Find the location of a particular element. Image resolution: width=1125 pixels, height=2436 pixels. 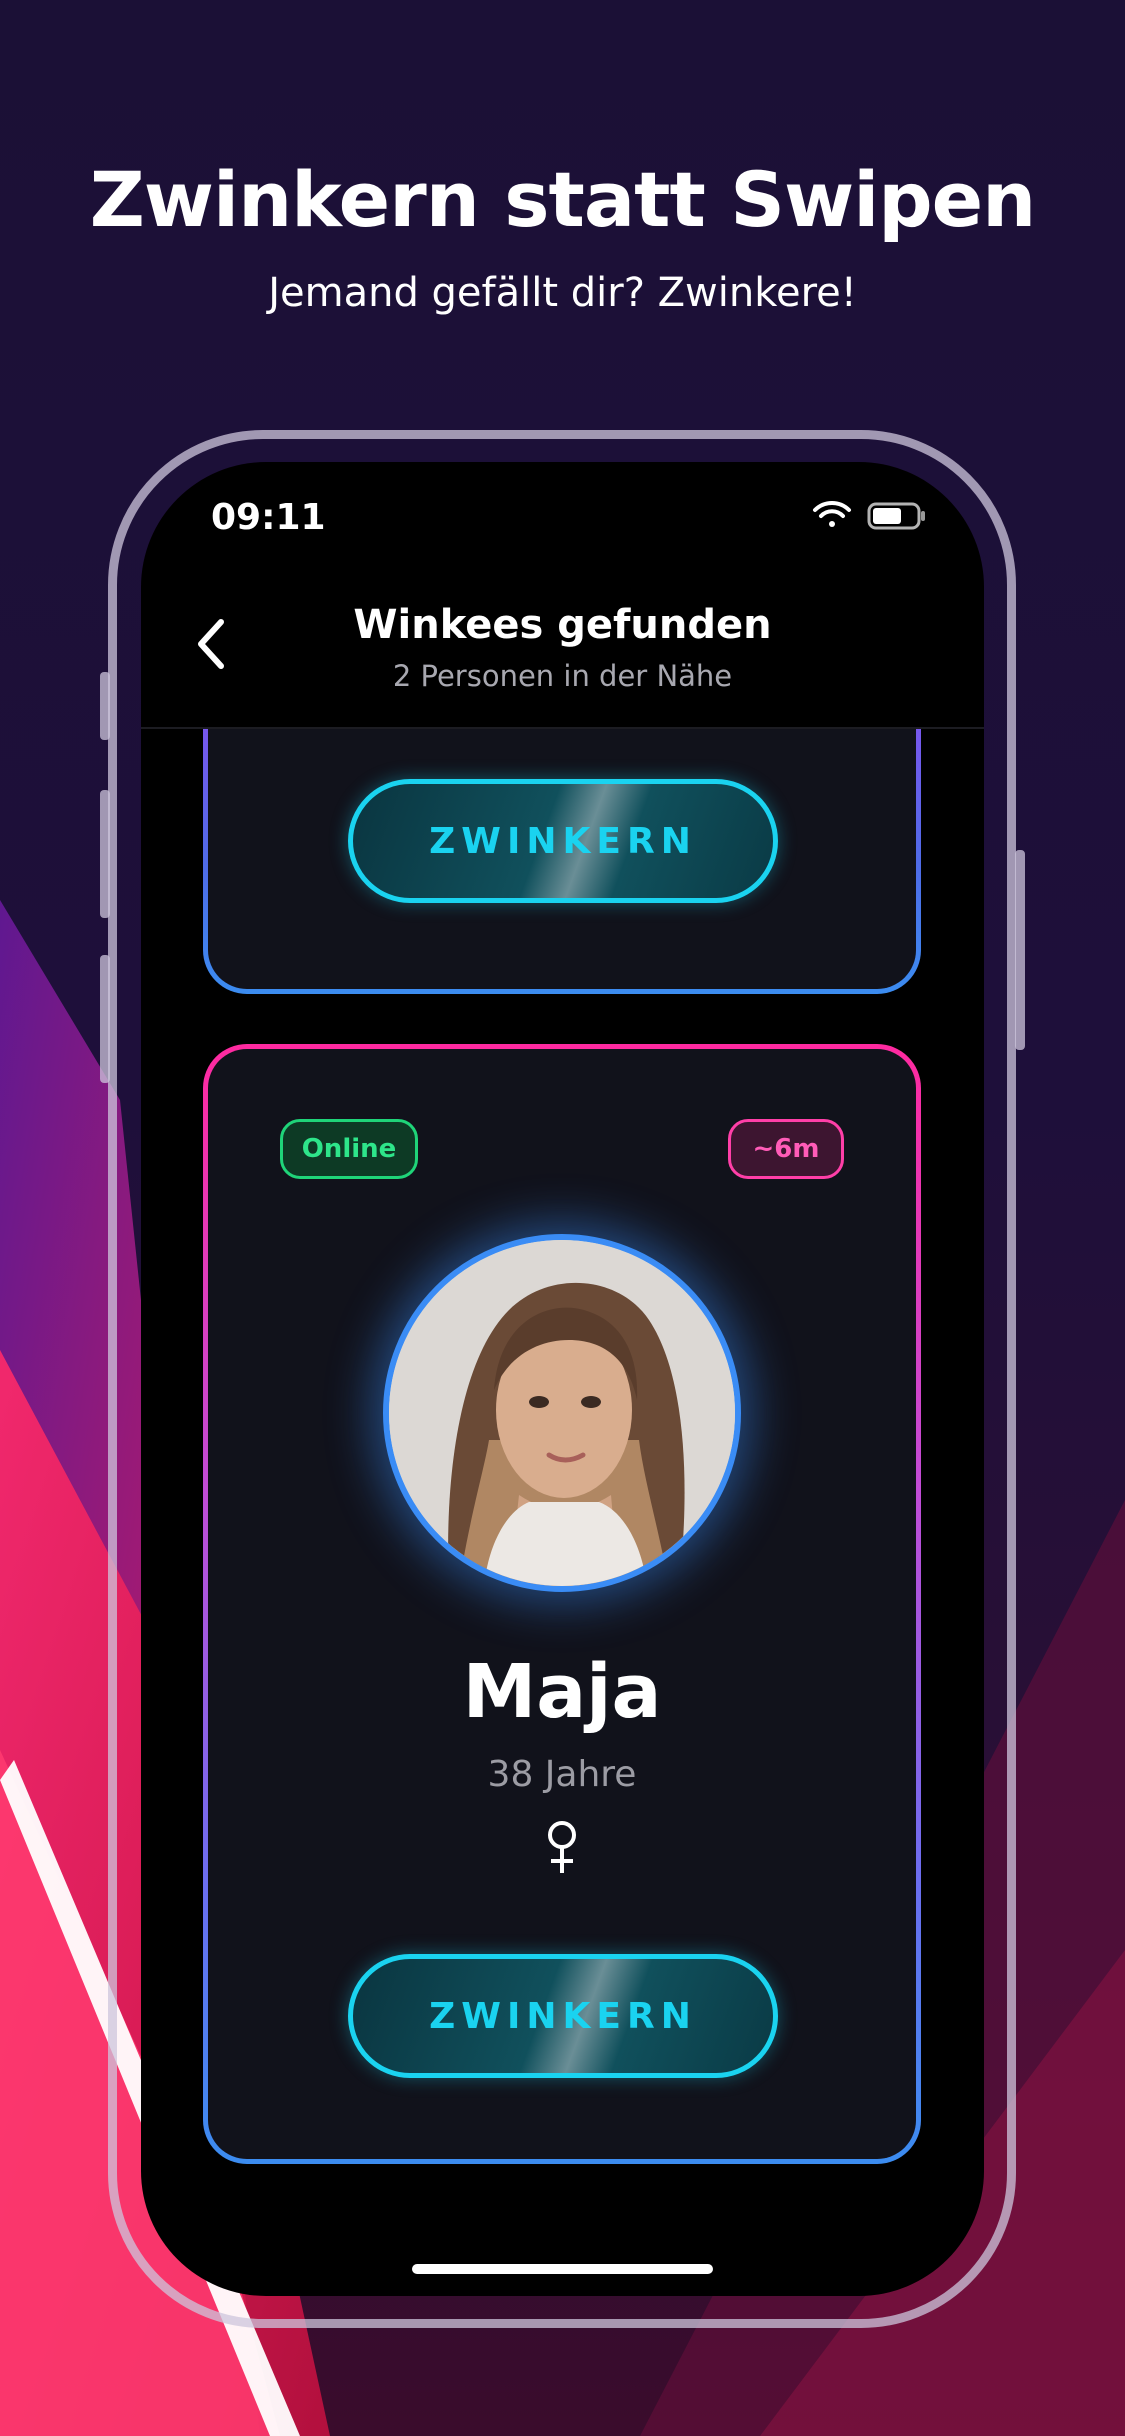

nav-subtitle: 2 Personen in der Nähe is located at coordinates (562, 676).